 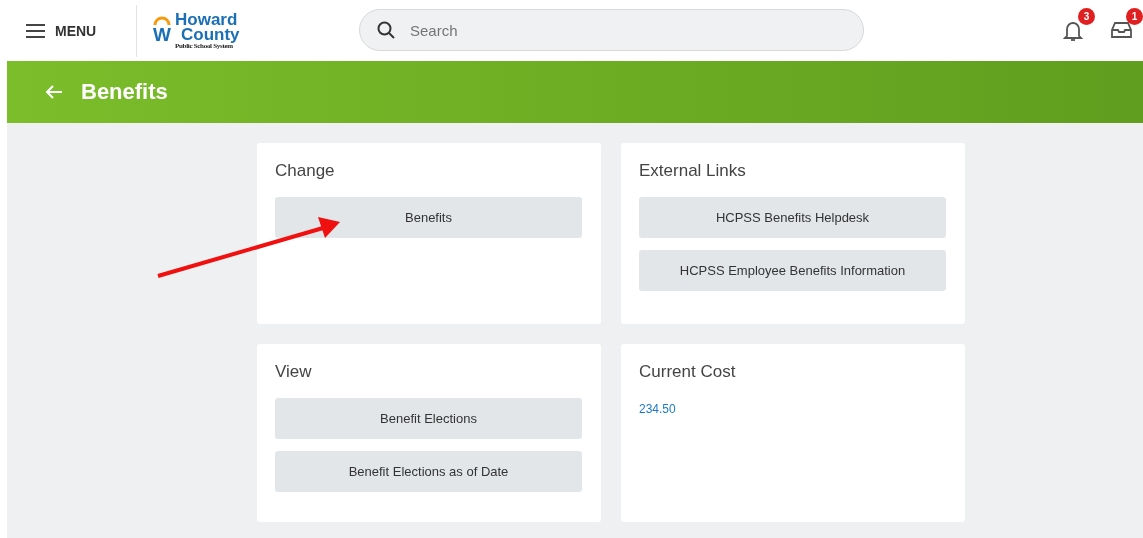 What do you see at coordinates (305, 171) in the screenshot?
I see `card-title: Change` at bounding box center [305, 171].